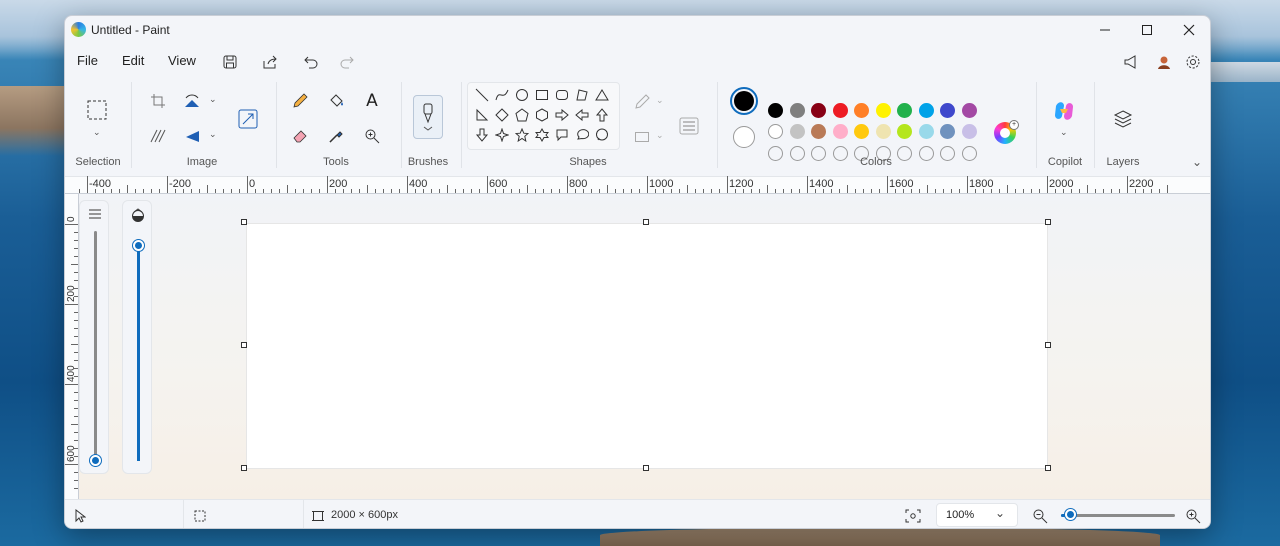  What do you see at coordinates (1048, 222) in the screenshot?
I see `resize-handle-top-right` at bounding box center [1048, 222].